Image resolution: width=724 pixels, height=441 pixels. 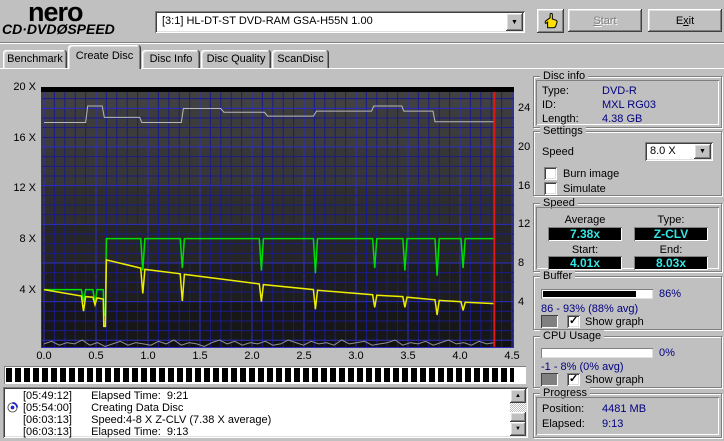 I want to click on eject-hand-button, so click(x=550, y=21).